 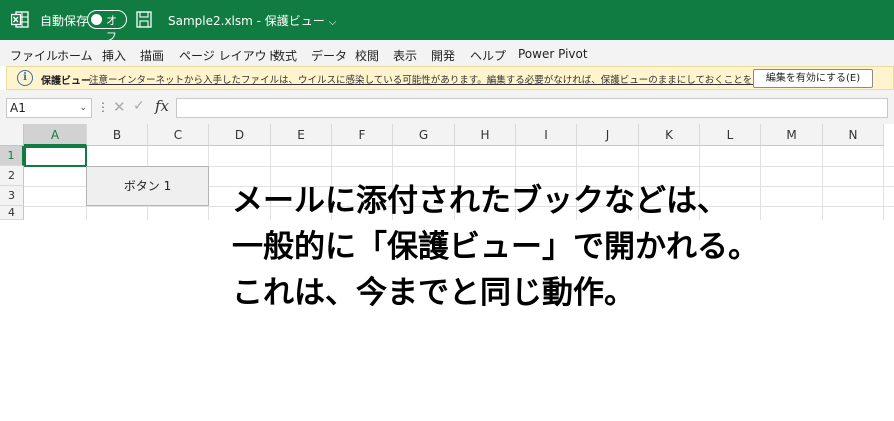 What do you see at coordinates (405, 55) in the screenshot?
I see `tab-view: 表示` at bounding box center [405, 55].